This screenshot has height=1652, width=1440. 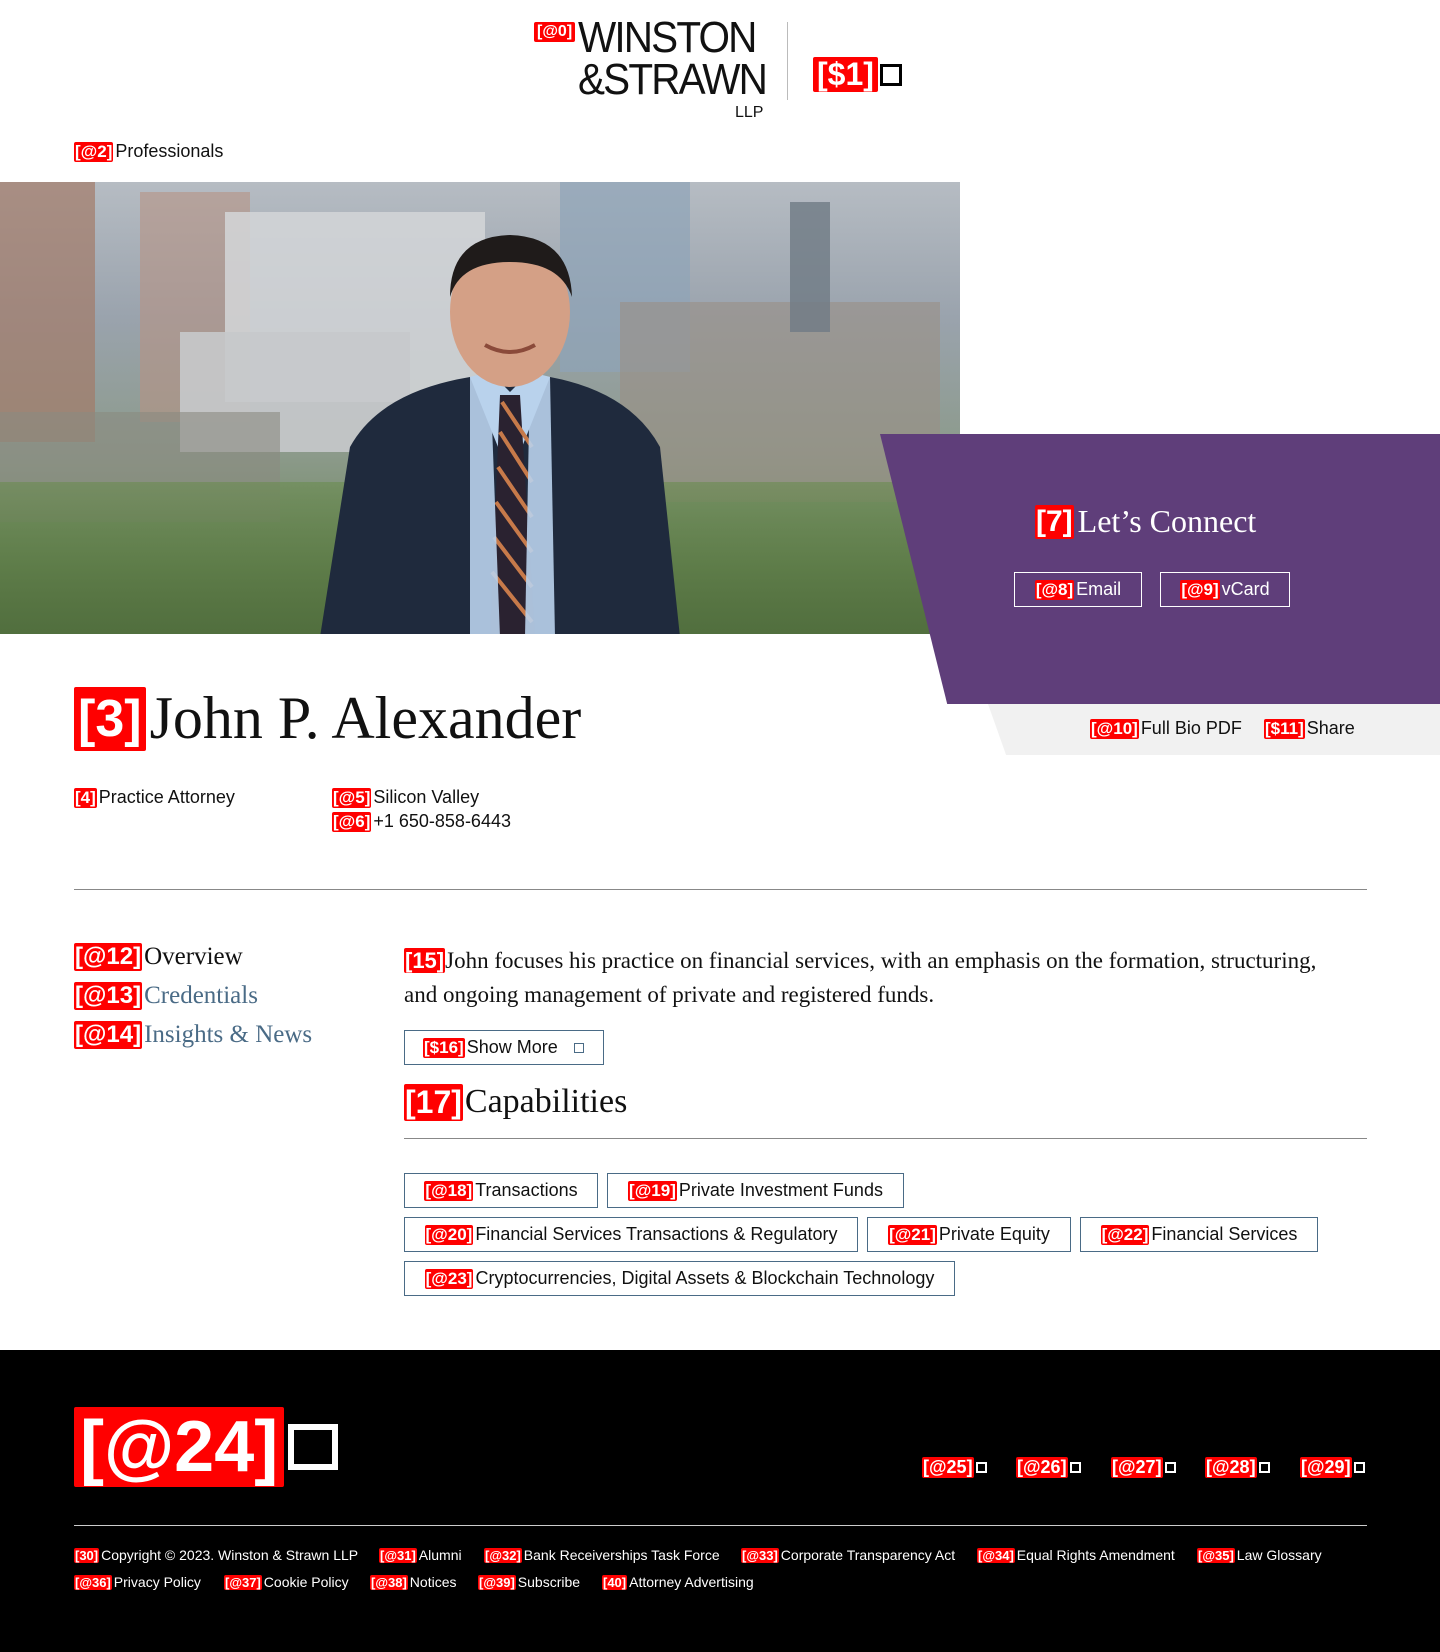 I want to click on sidenav-overview-label: Overview, so click(x=193, y=956).